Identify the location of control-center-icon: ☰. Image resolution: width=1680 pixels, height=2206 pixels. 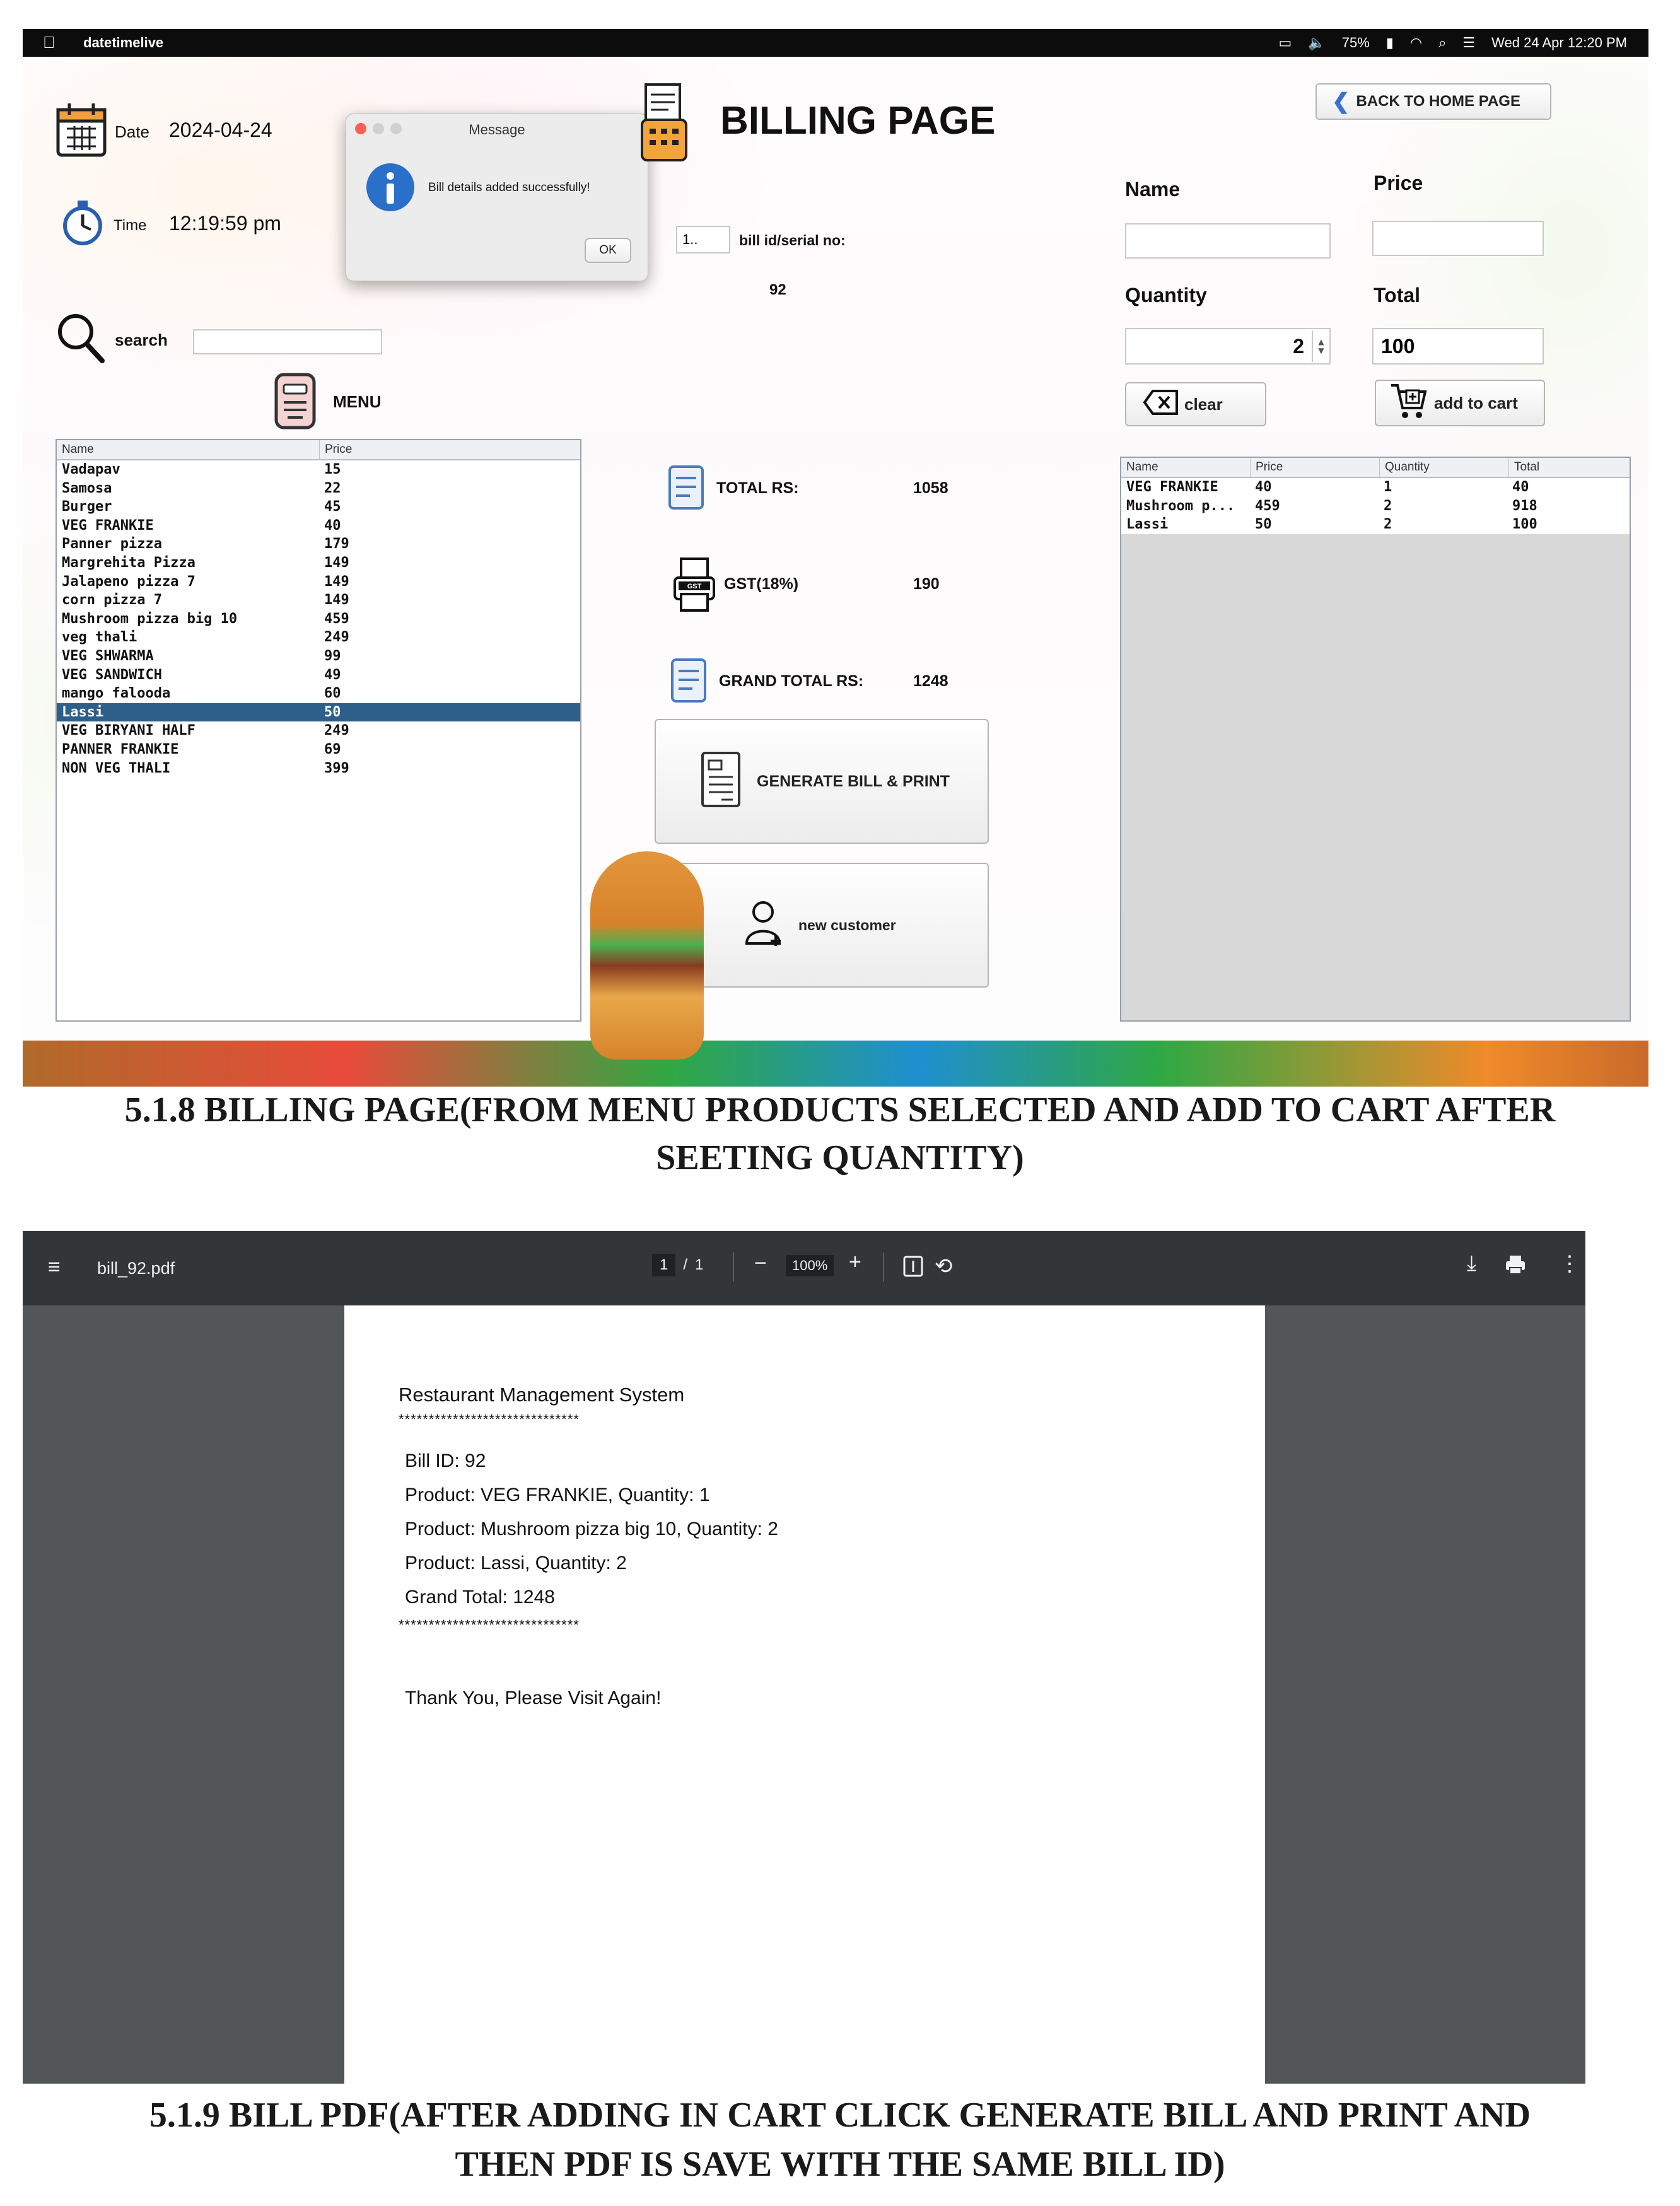
(1468, 43).